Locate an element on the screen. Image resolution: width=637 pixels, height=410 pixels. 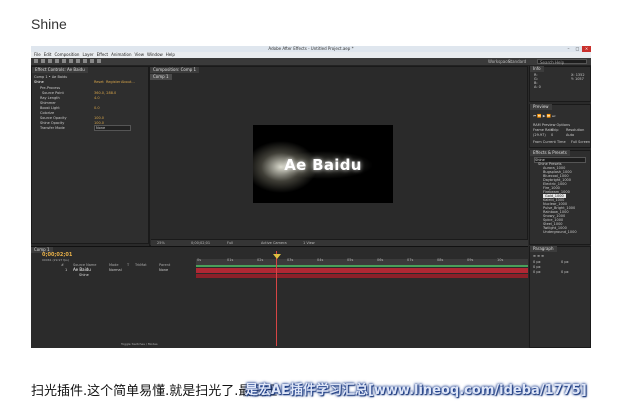
fx-row-source-point: Source Point is located at coordinates (53, 93).